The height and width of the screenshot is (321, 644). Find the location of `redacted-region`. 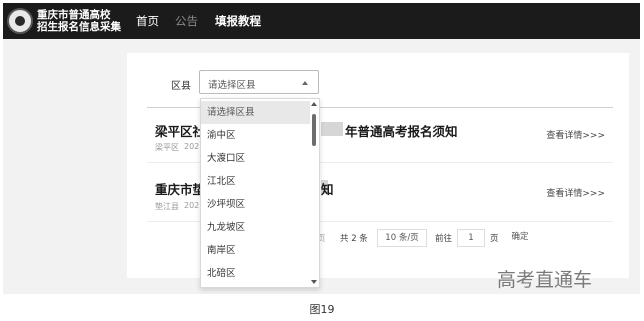

redacted-region is located at coordinates (332, 129).